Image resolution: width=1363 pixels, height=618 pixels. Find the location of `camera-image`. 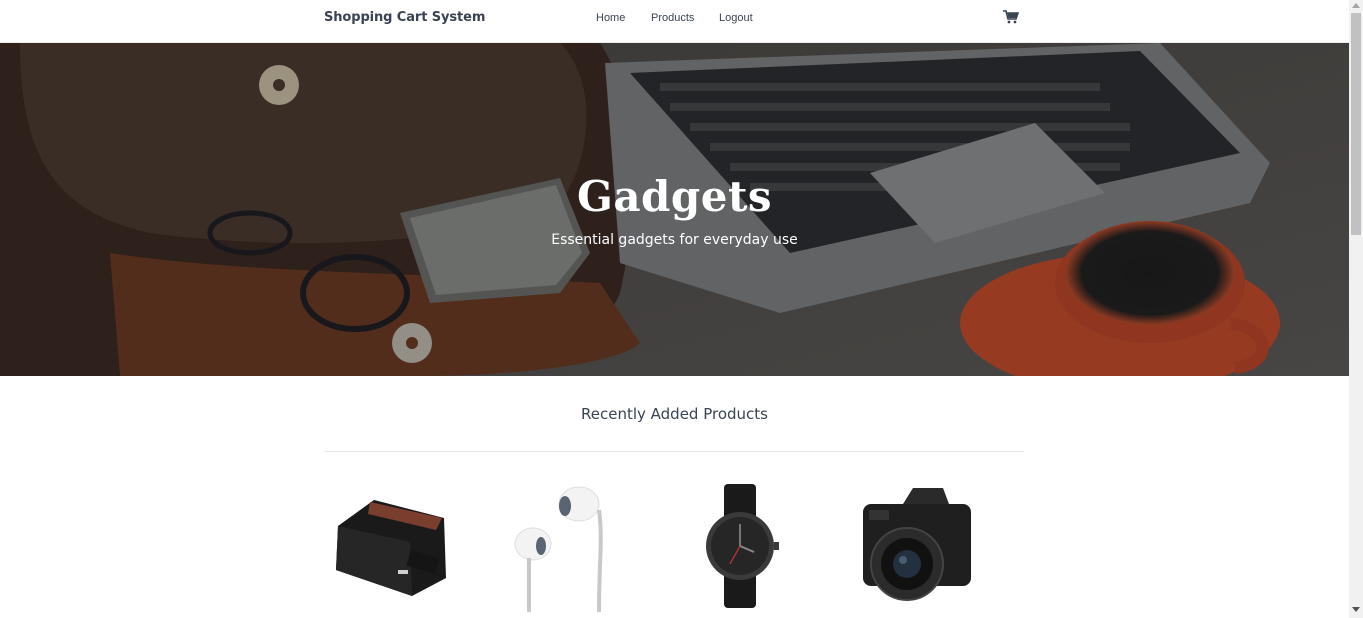

camera-image is located at coordinates (919, 549).